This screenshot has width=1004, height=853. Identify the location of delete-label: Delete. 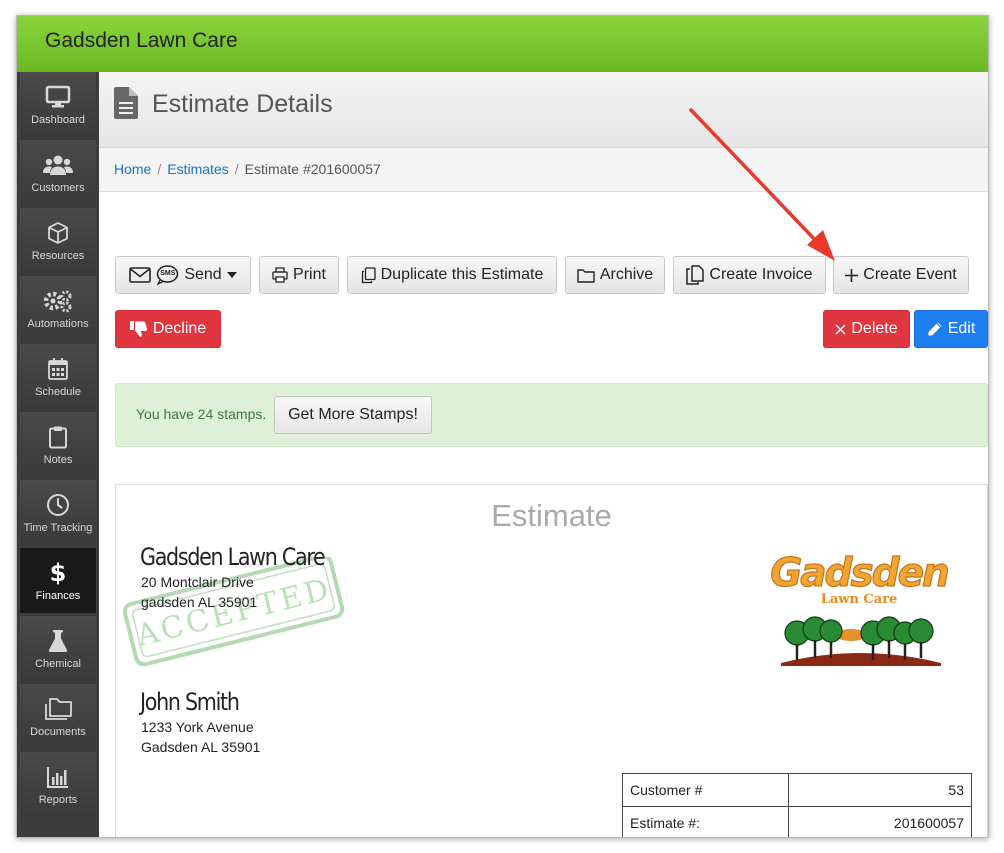
(874, 328).